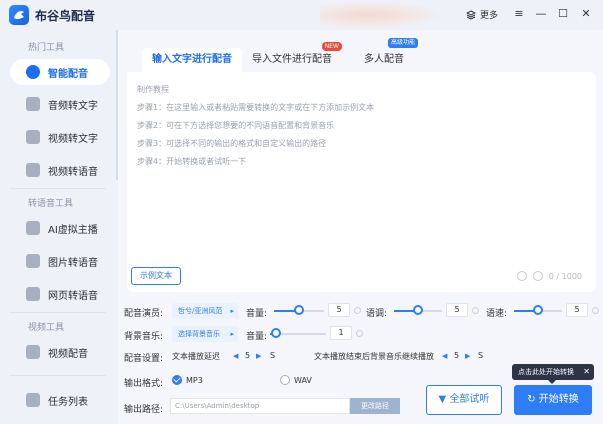 Image resolution: width=603 pixels, height=424 pixels. Describe the element at coordinates (521, 276) in the screenshot. I see `add-icon` at that location.